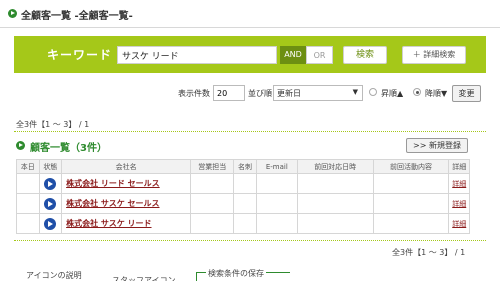 The width and height of the screenshot is (500, 281). Describe the element at coordinates (28, 166) in the screenshot. I see `col-today: 本日` at that location.